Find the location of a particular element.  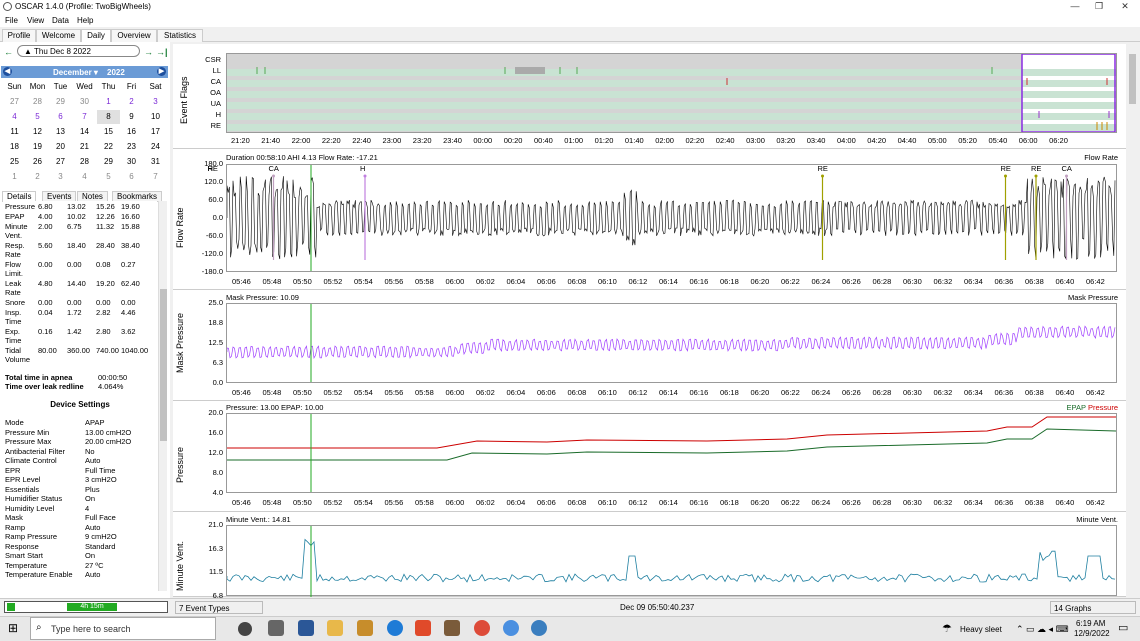

calendar-day: 9 is located at coordinates (131, 117).